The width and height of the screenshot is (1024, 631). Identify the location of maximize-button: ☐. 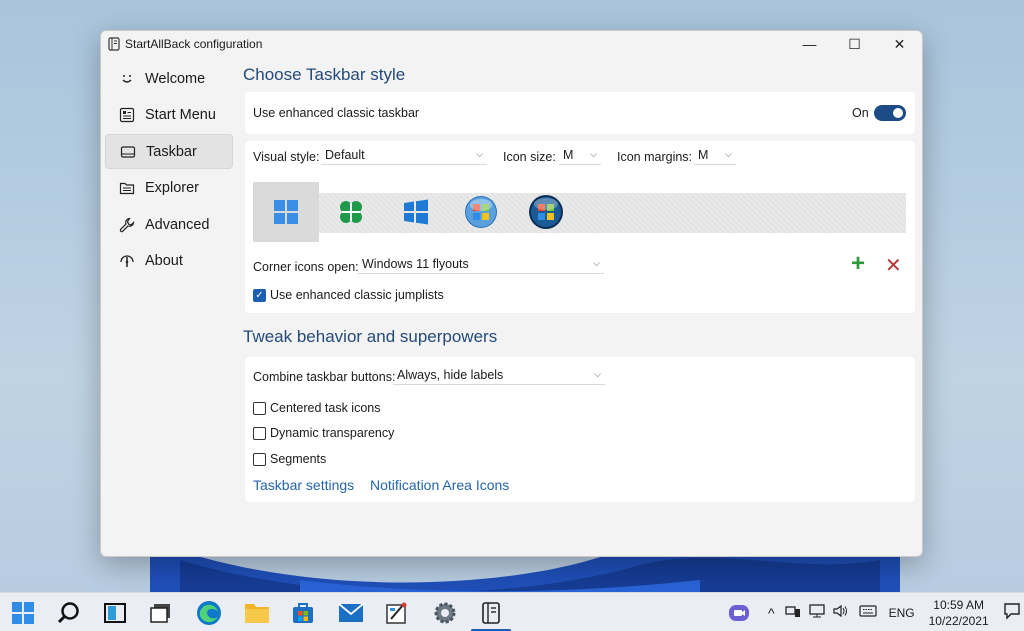
(854, 44).